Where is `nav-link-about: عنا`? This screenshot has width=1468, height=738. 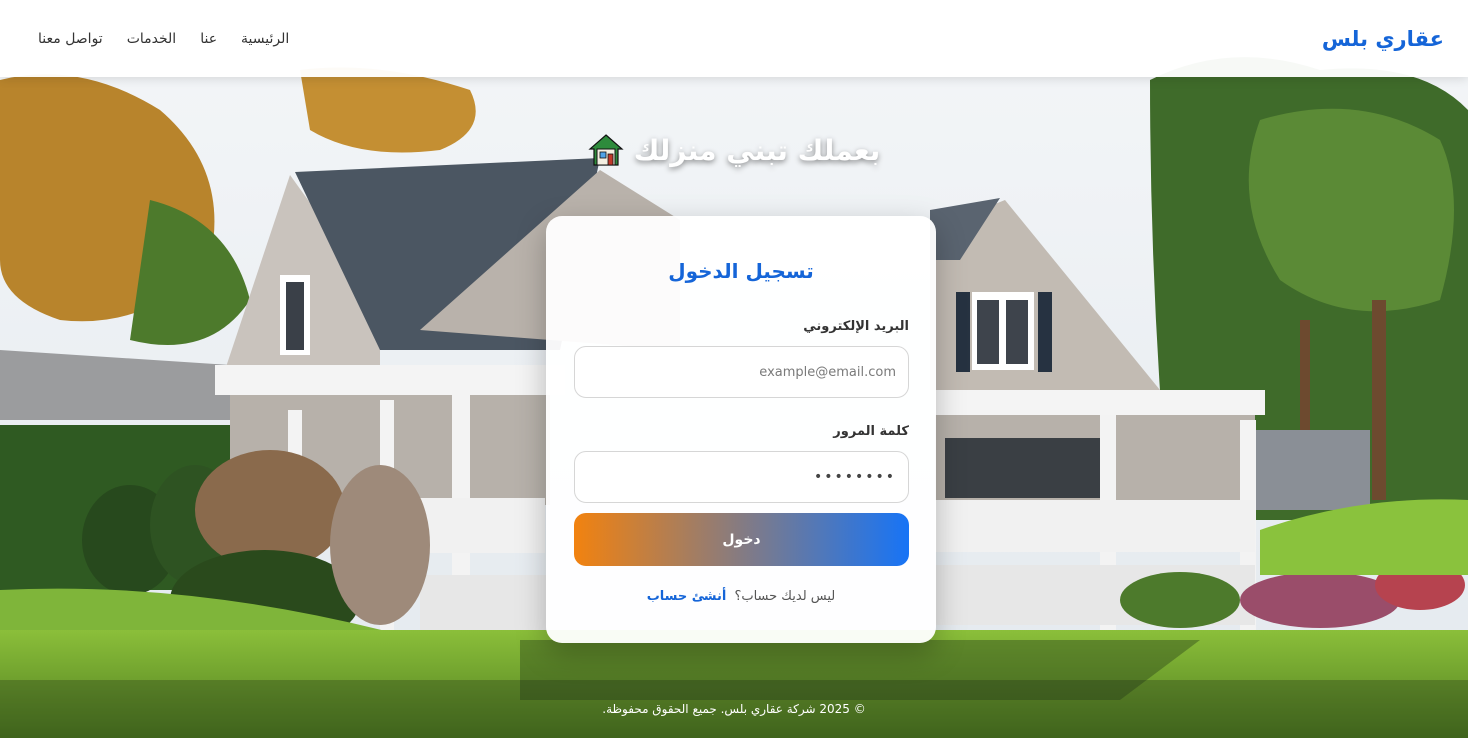 nav-link-about: عنا is located at coordinates (208, 39).